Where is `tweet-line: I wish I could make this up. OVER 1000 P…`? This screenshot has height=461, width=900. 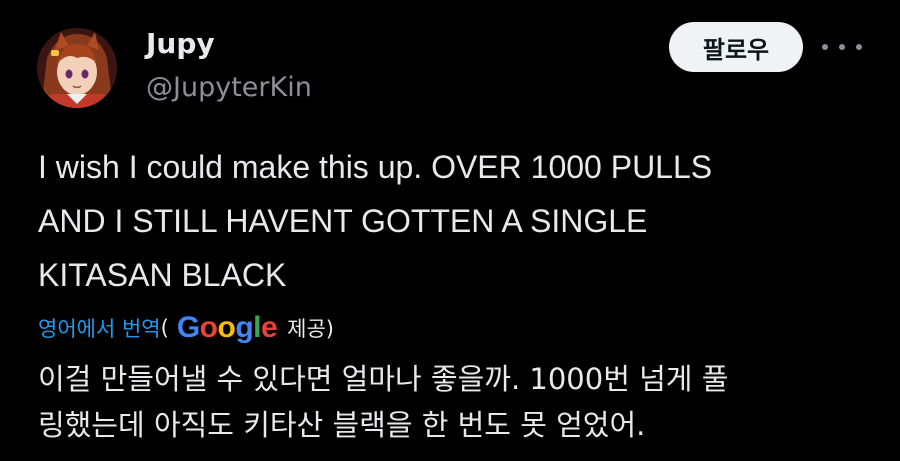 tweet-line: I wish I could make this up. OVER 1000 P… is located at coordinates (375, 167).